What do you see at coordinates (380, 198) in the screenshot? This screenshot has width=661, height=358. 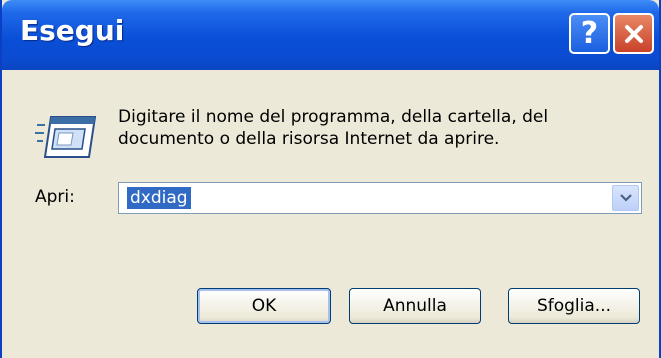 I see `open-combobox: dxdiag` at bounding box center [380, 198].